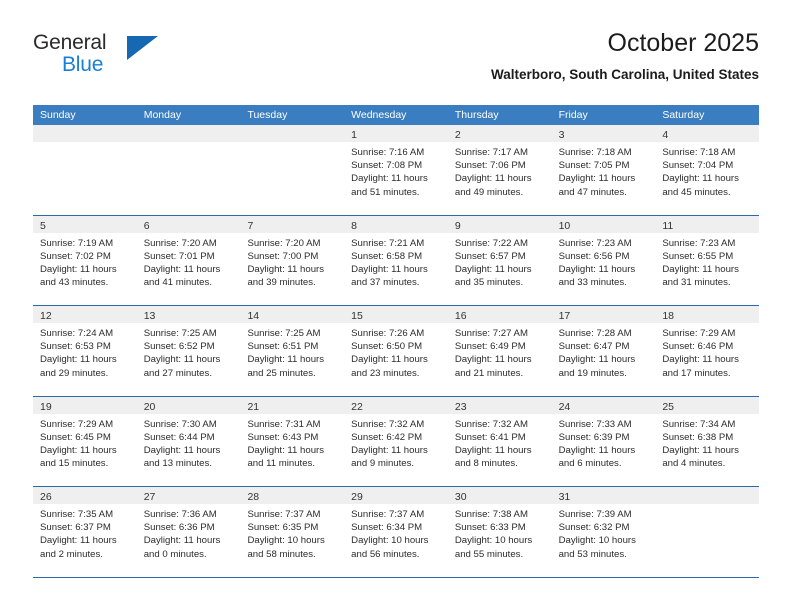  I want to click on weekday-header-thursday: Thursday, so click(476, 115).